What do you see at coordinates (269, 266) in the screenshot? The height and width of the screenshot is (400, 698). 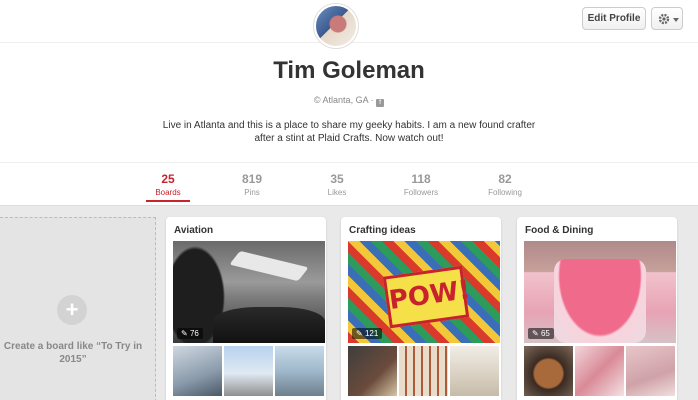 I see `plane-shape` at bounding box center [269, 266].